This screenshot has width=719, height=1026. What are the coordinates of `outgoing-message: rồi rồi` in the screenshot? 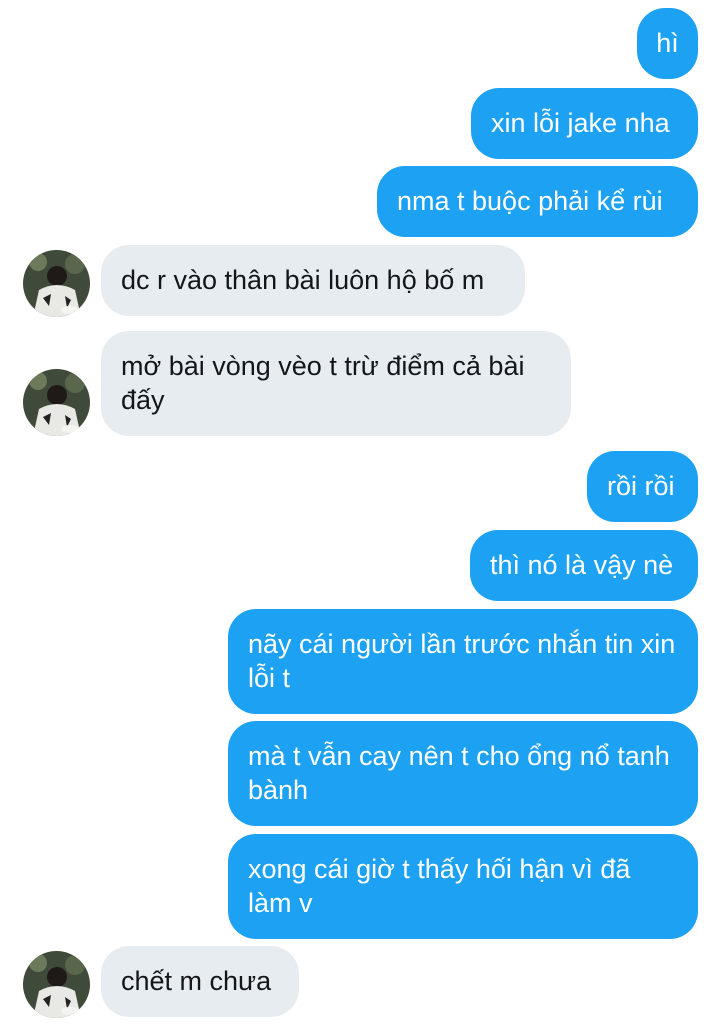 It's located at (642, 486).